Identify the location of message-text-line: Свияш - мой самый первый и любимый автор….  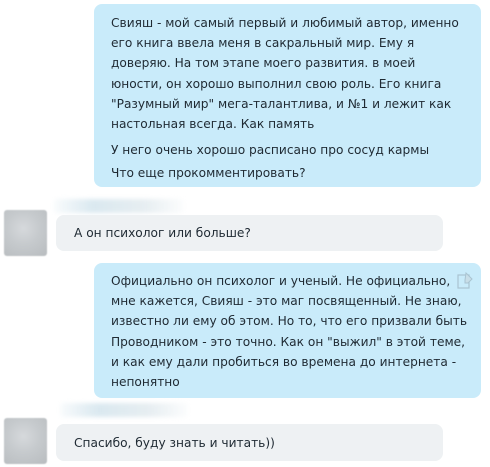
(285, 23).